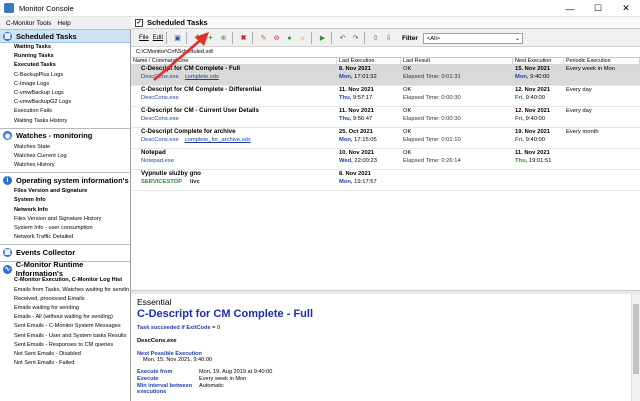  I want to click on sidebar-item: Not Sent Emails - Disabled, so click(72, 354).